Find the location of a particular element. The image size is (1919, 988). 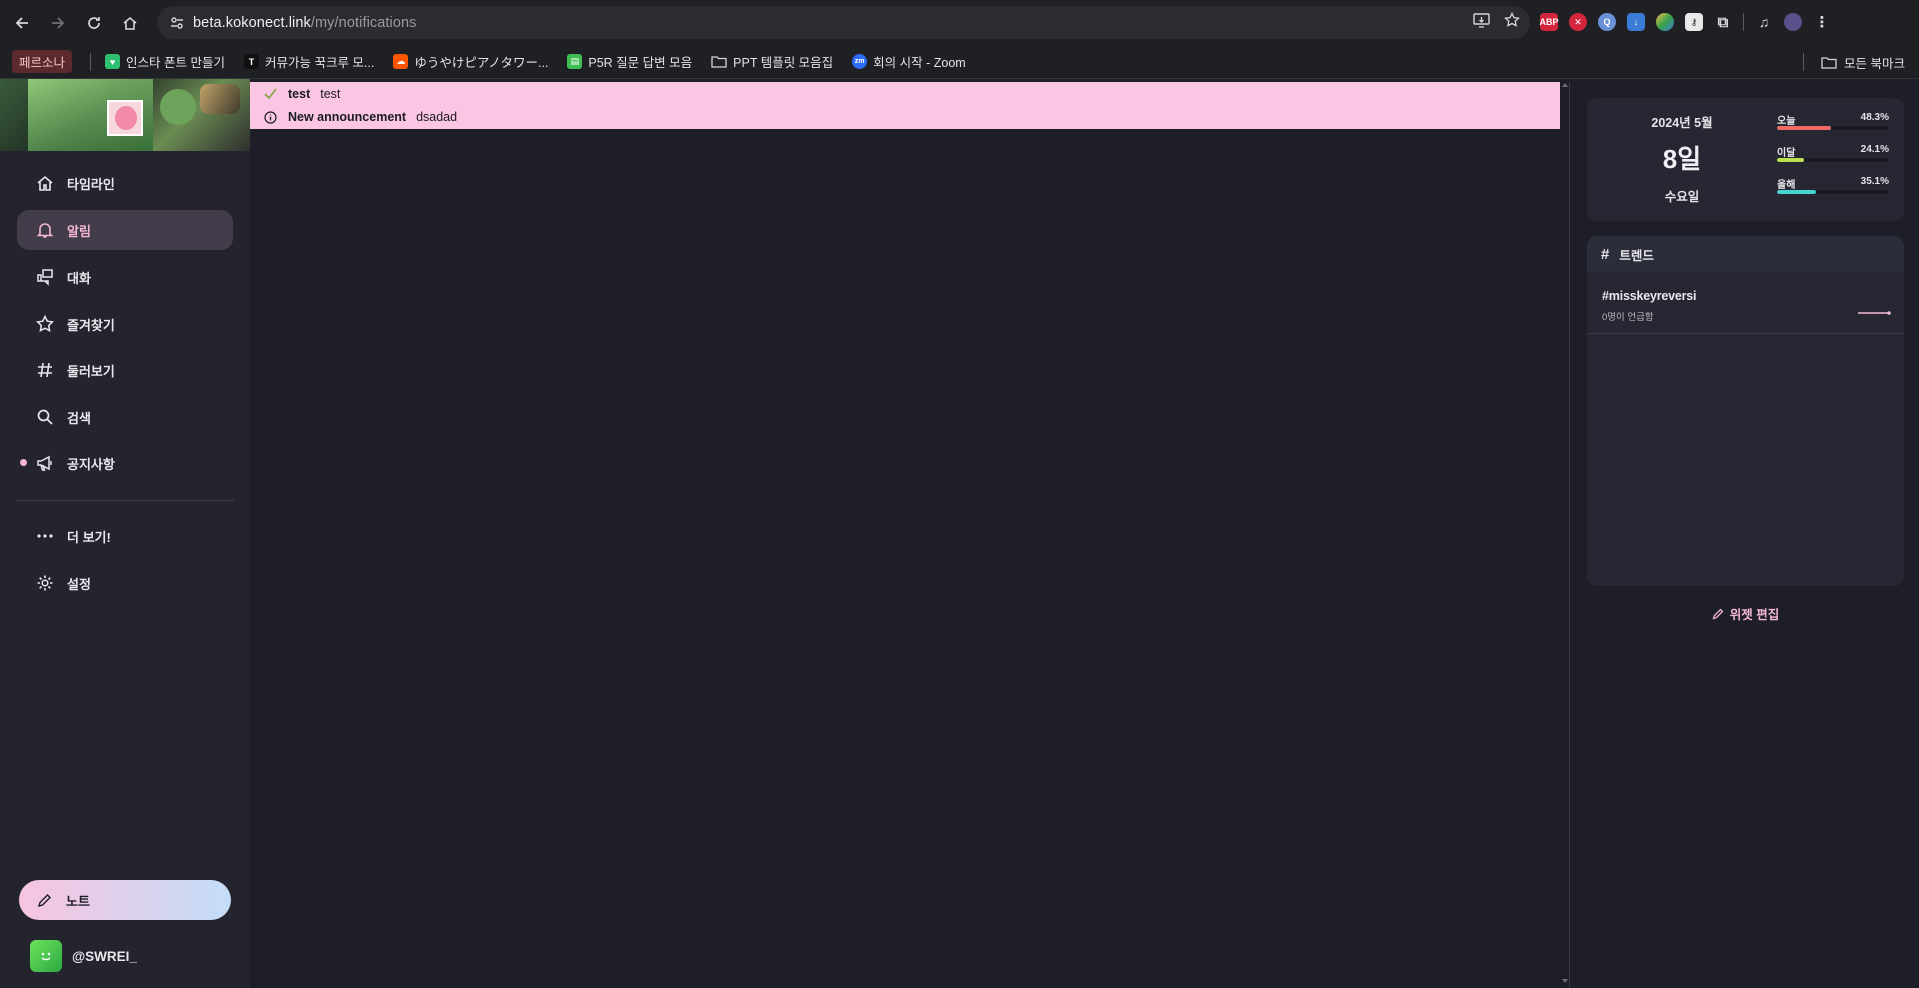

dots-icon is located at coordinates (45, 536).